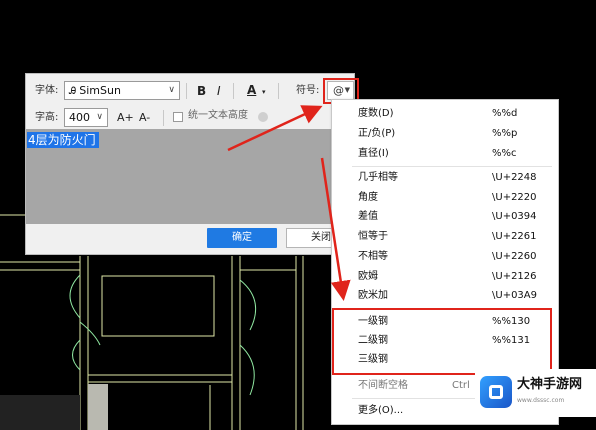 This screenshot has width=596, height=430. Describe the element at coordinates (79, 117) in the screenshot. I see `text-height-value: 400` at that location.